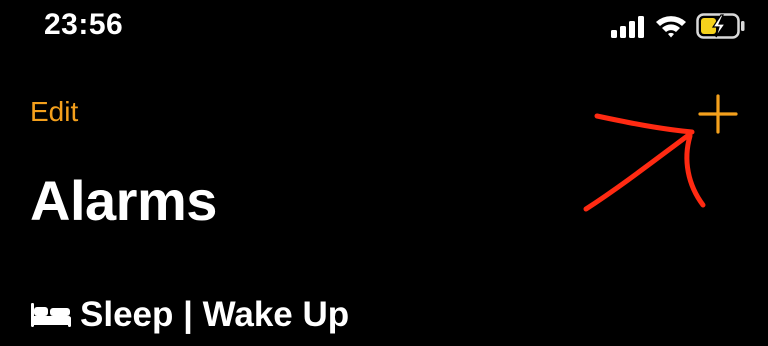 The height and width of the screenshot is (346, 768). What do you see at coordinates (51, 315) in the screenshot?
I see `bed-icon` at bounding box center [51, 315].